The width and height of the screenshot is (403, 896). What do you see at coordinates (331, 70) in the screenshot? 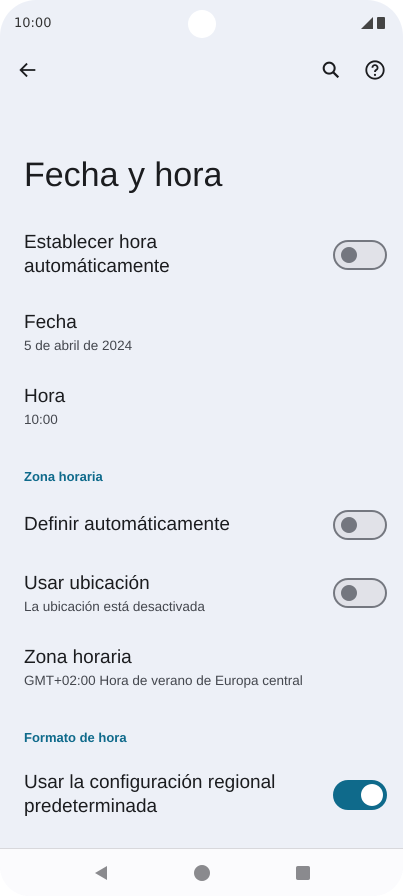
I see `search-icon` at bounding box center [331, 70].